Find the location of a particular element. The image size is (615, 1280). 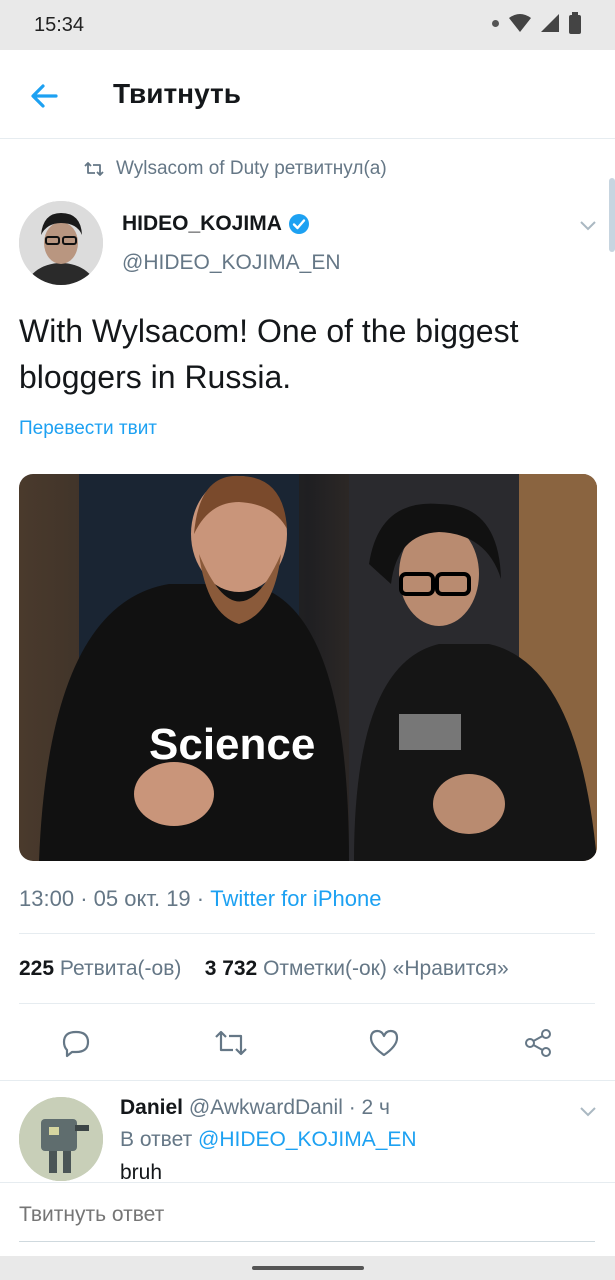

author-name-row: HIDEO_KOJIMA is located at coordinates (216, 224).